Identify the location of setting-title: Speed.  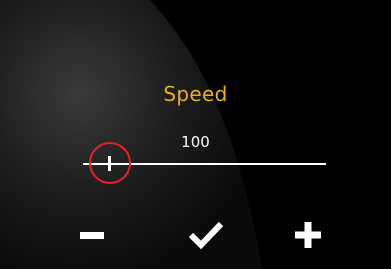
(195, 94).